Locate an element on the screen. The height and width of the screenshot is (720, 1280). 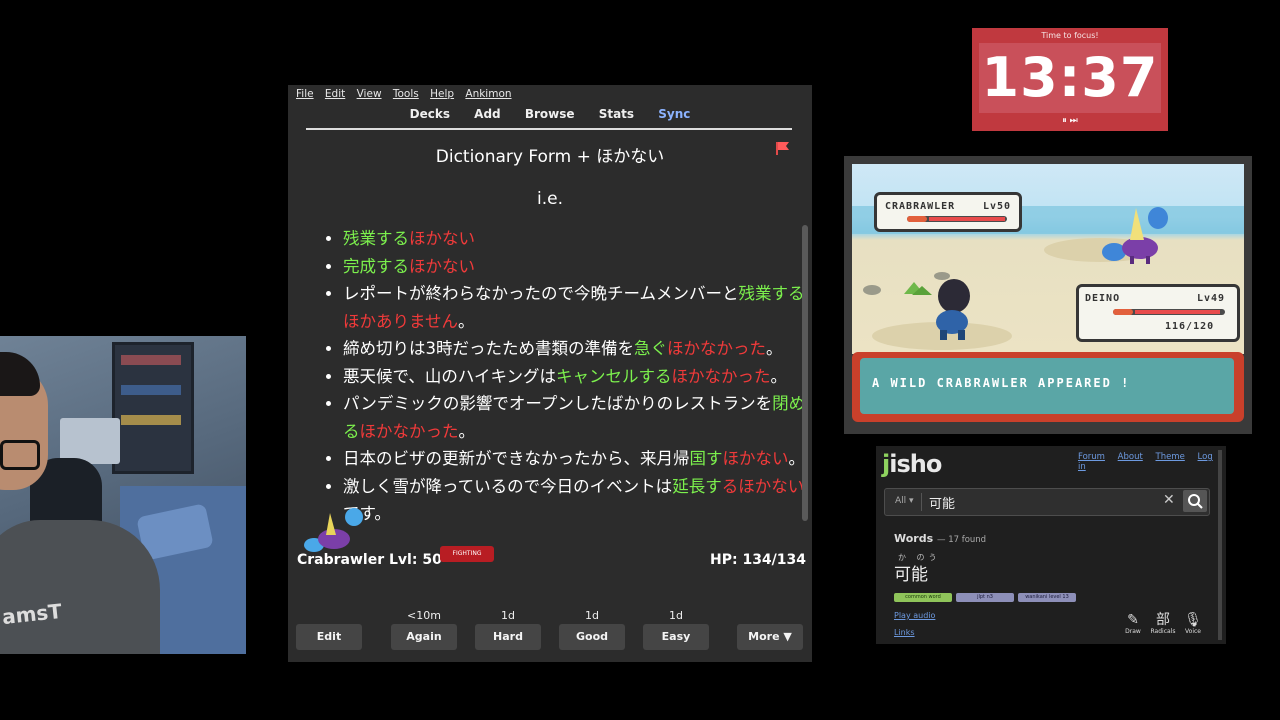
battle-message: A WILD CRABRAWLER APPEARED ! is located at coordinates (1001, 383).